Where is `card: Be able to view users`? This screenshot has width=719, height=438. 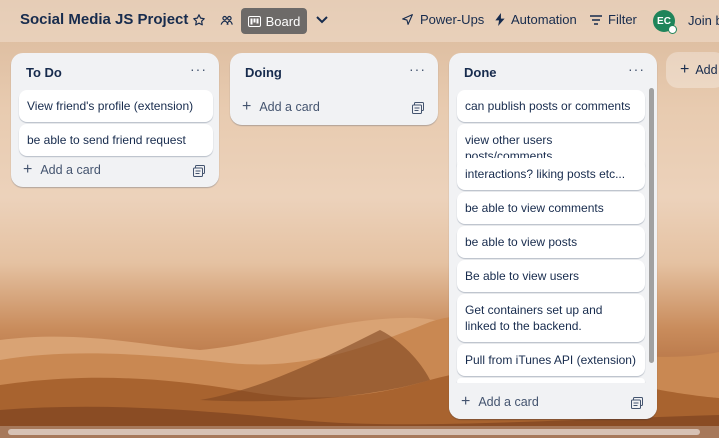
card: Be able to view users is located at coordinates (551, 276).